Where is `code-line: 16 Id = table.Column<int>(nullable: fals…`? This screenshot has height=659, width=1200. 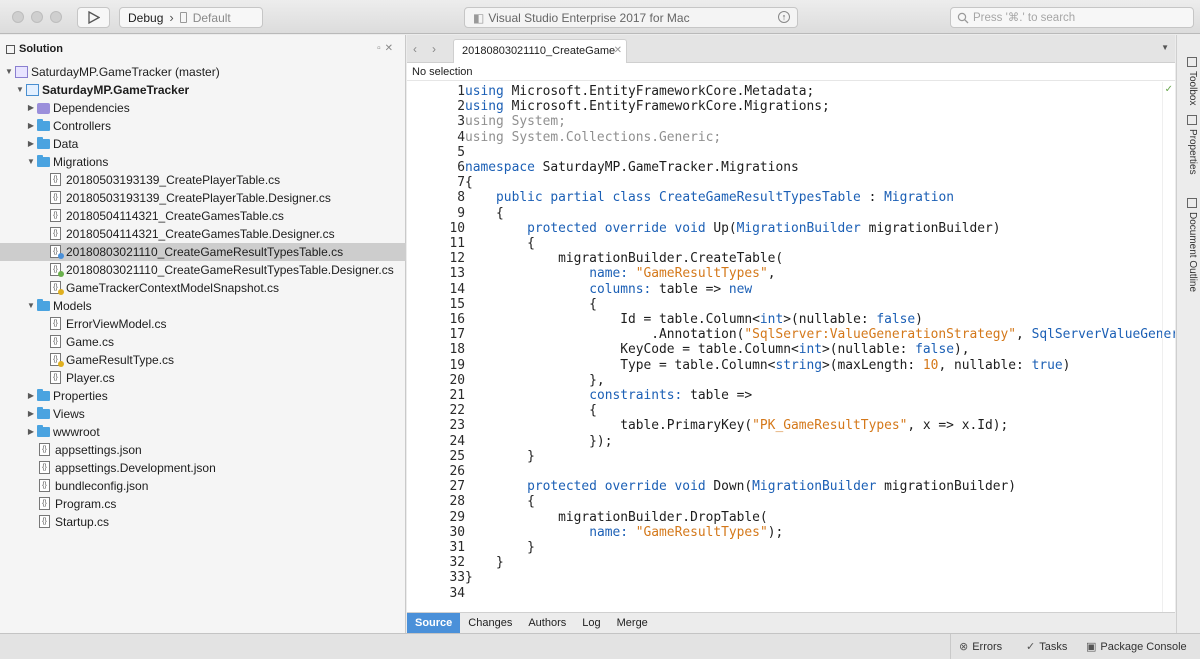
code-line: 16 Id = table.Column<int>(nullable: fals… is located at coordinates (791, 319).